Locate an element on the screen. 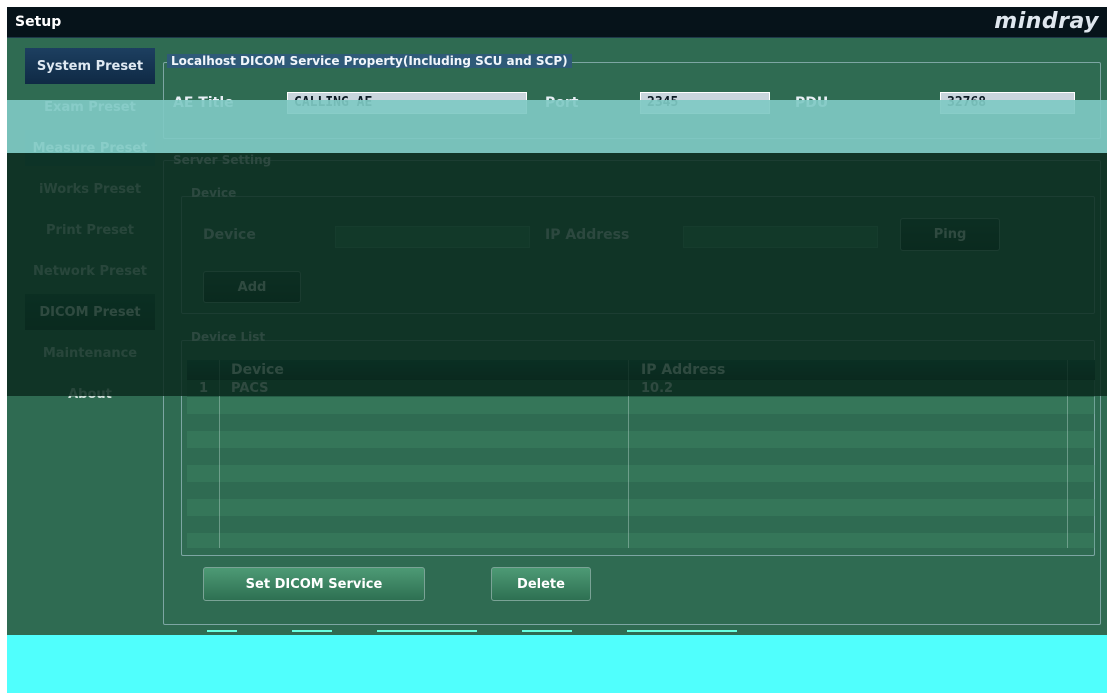 This screenshot has width=1112, height=693. ip-address-input is located at coordinates (780, 237).